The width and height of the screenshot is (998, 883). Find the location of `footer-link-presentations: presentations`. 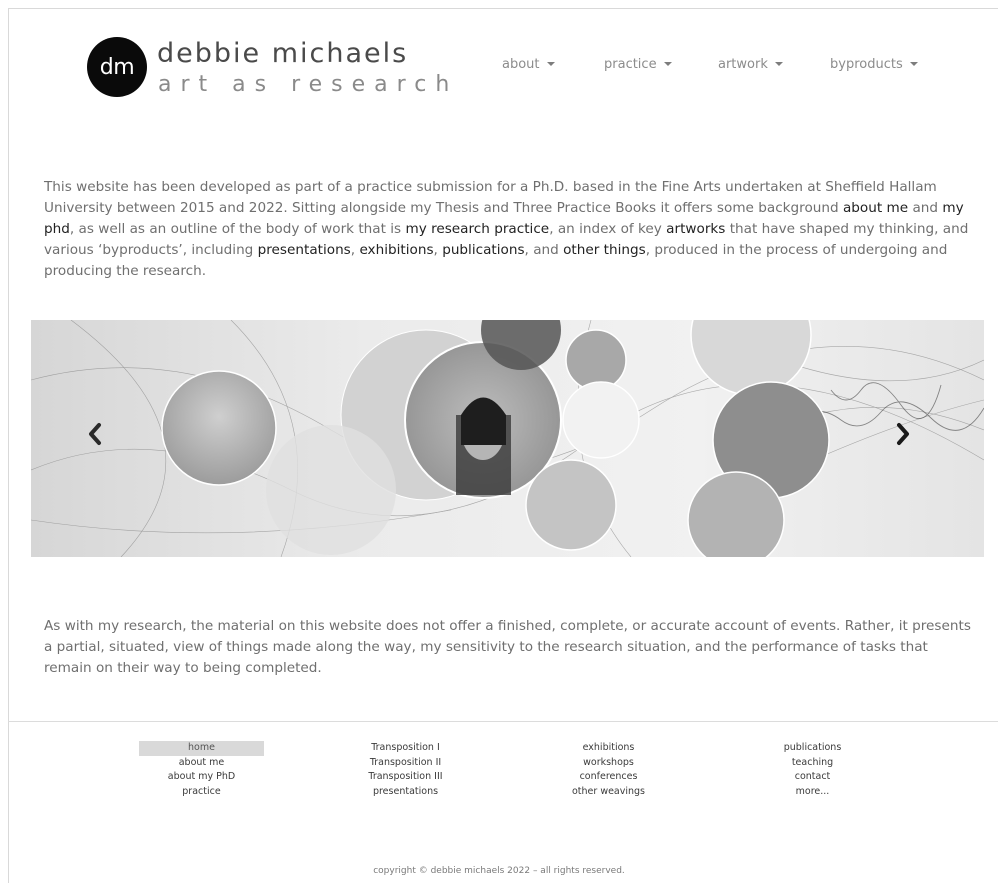

footer-link-presentations: presentations is located at coordinates (405, 792).